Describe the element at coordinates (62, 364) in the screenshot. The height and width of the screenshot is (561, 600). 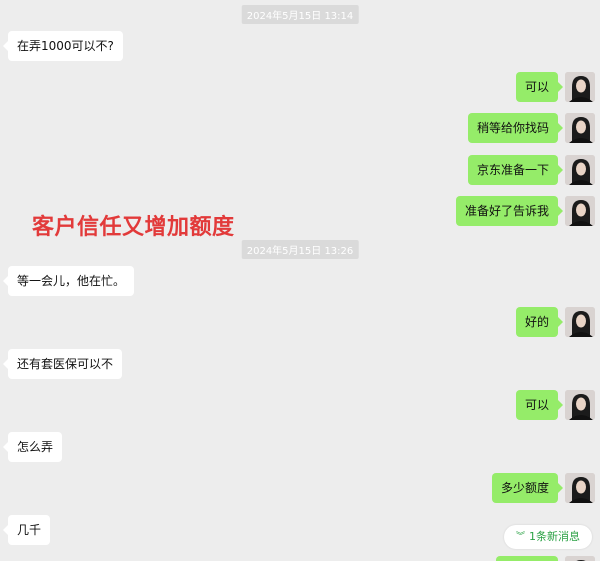
I see `message-incoming: 还有套医保可以不` at that location.